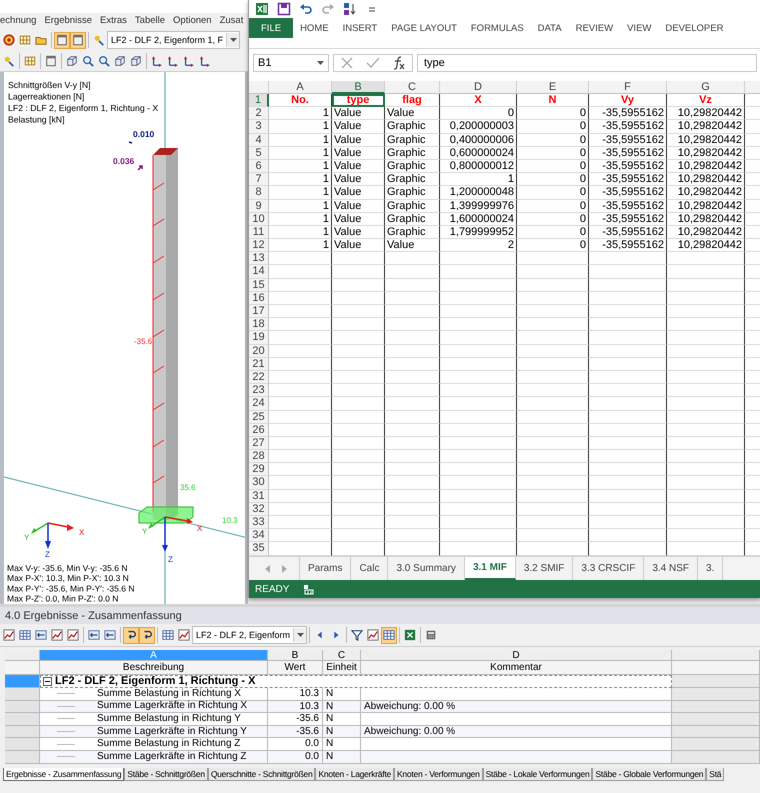  What do you see at coordinates (399, 63) in the screenshot?
I see `function-icon` at bounding box center [399, 63].